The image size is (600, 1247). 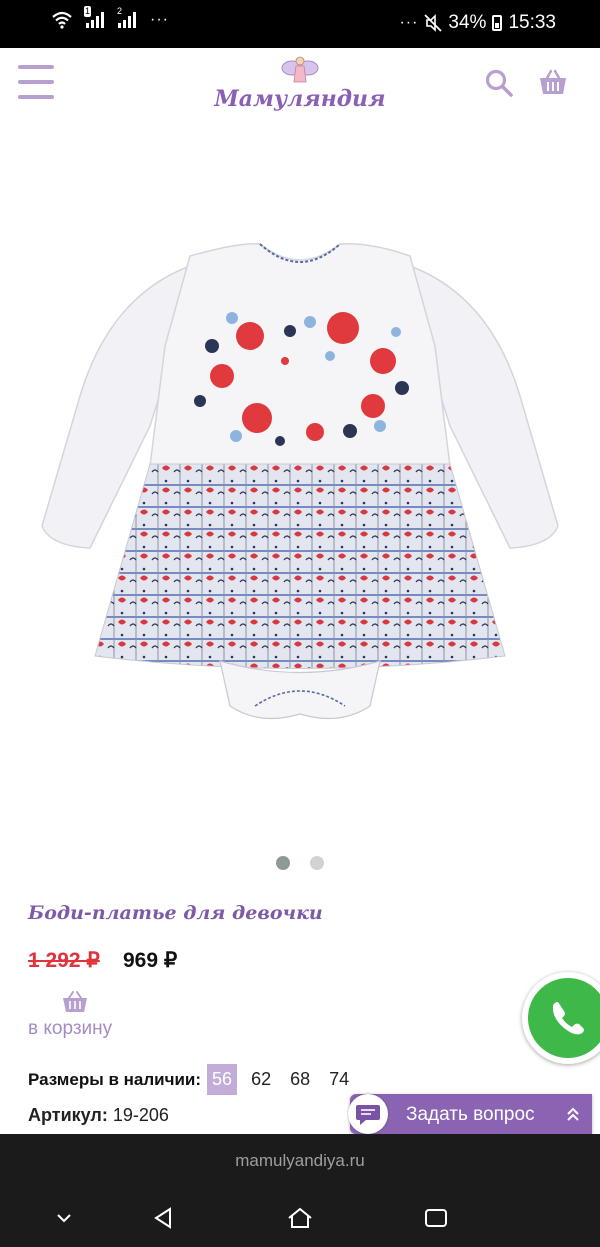 I want to click on back-icon, so click(x=164, y=1218).